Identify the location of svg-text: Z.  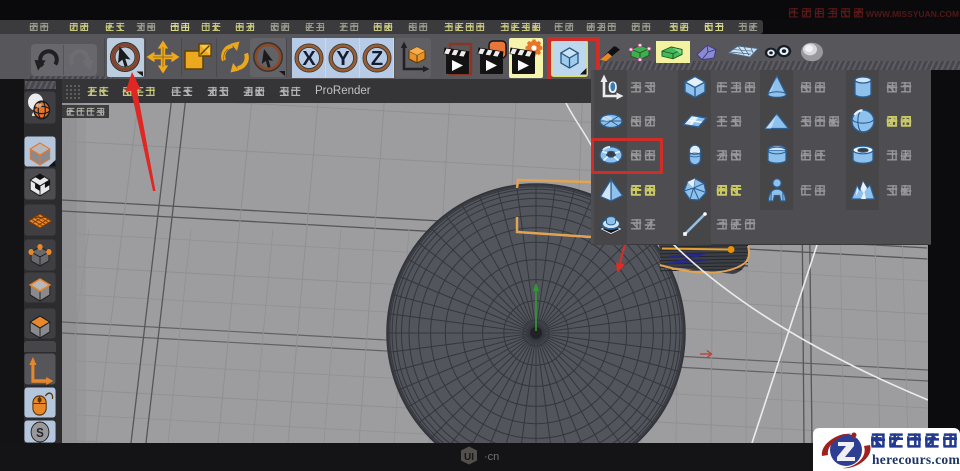
(377, 59).